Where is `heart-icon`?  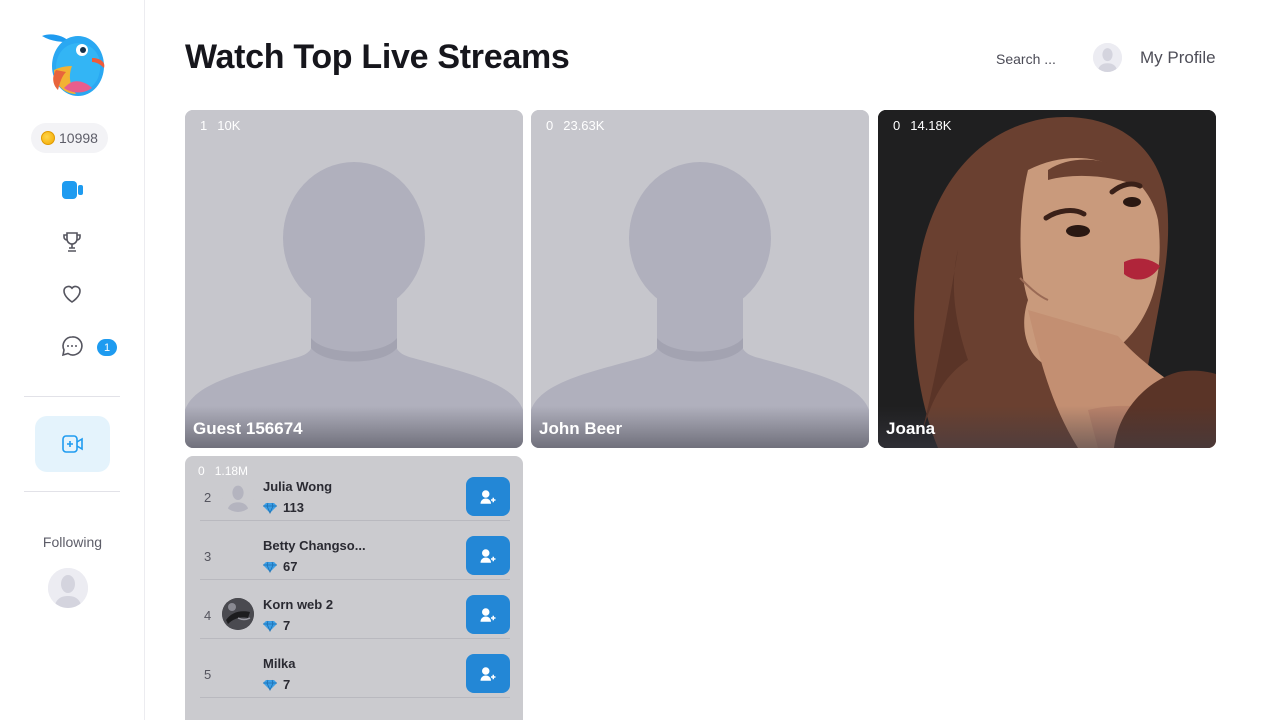 heart-icon is located at coordinates (72, 294).